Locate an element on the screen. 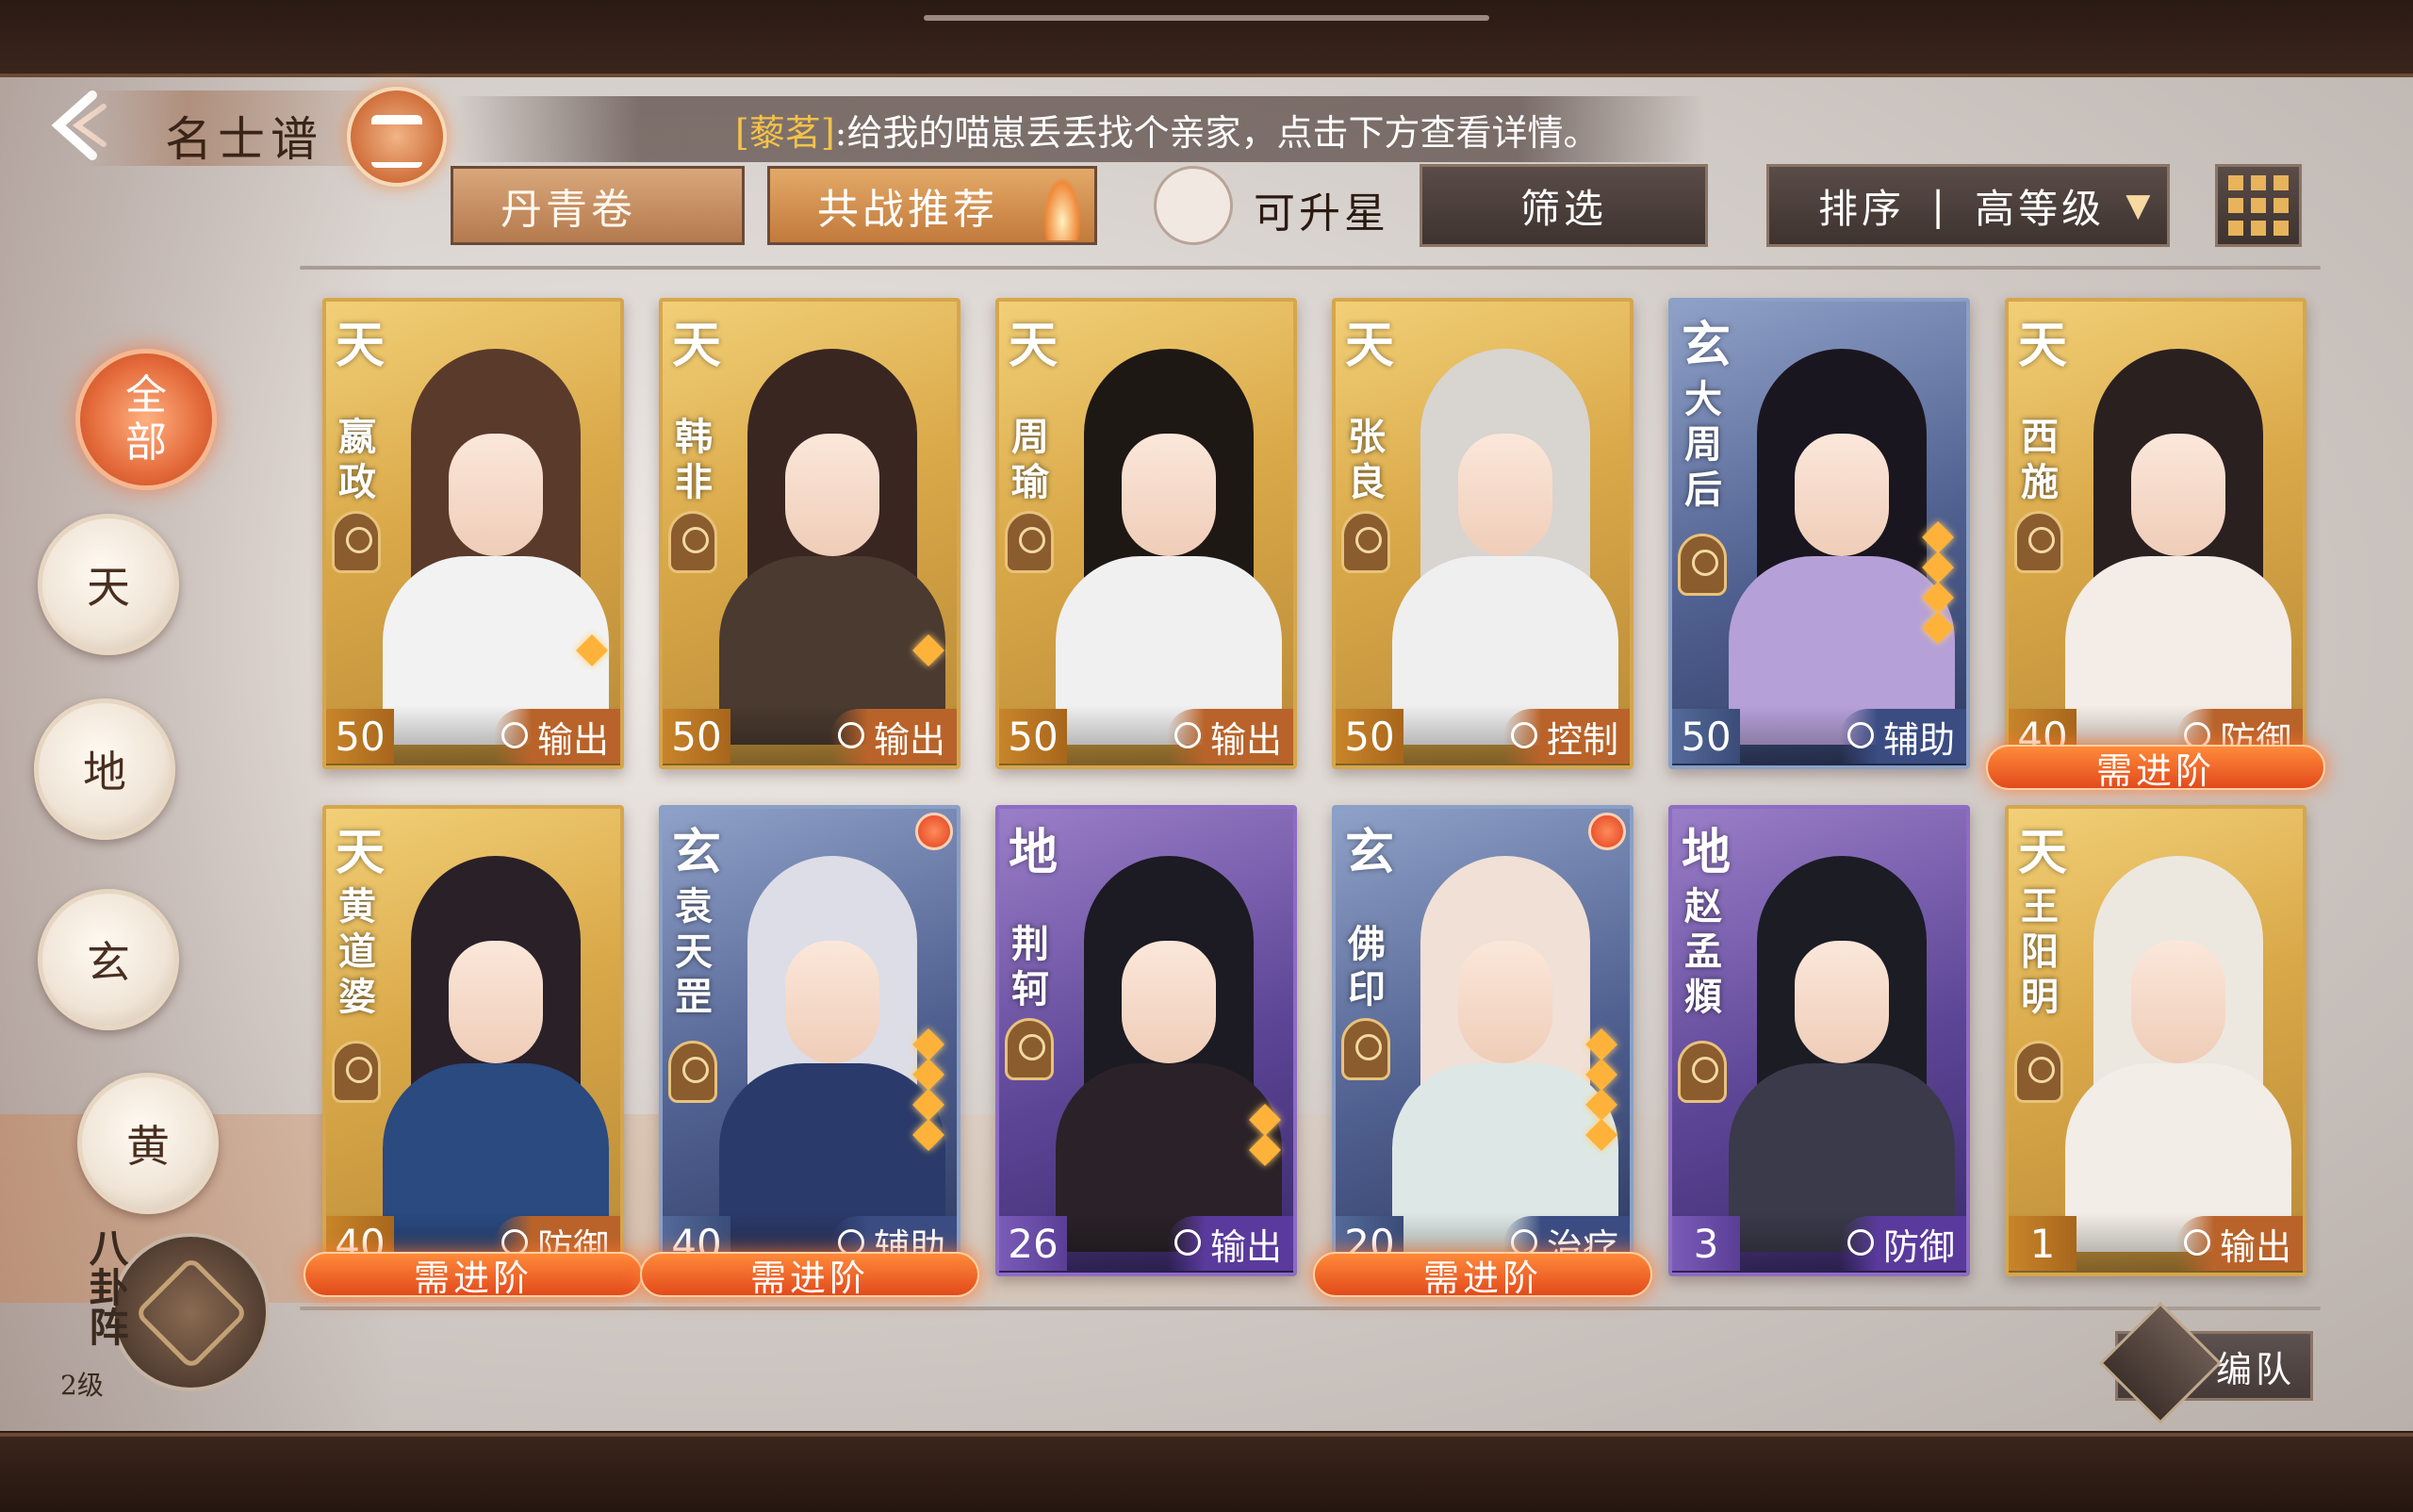 This screenshot has height=1512, width=2413. rarity-filter-di: 地 is located at coordinates (104, 769).